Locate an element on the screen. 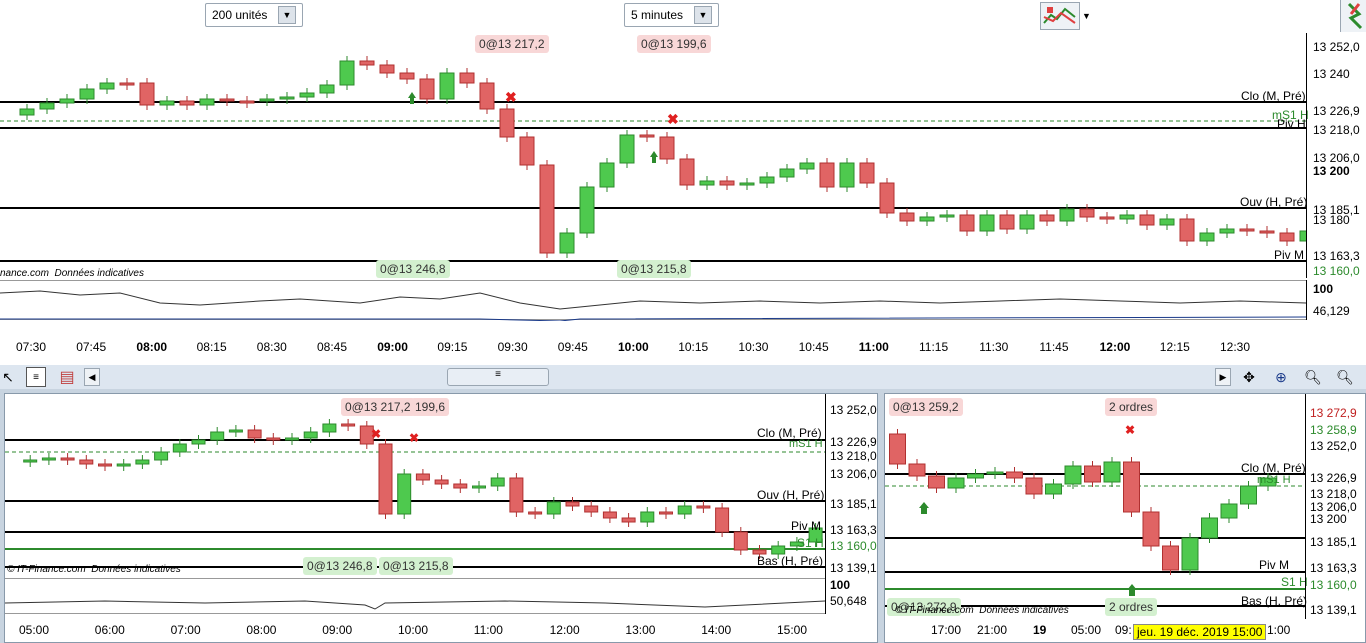 The image size is (1366, 643). time-tick-label: 11:30 is located at coordinates (994, 347).